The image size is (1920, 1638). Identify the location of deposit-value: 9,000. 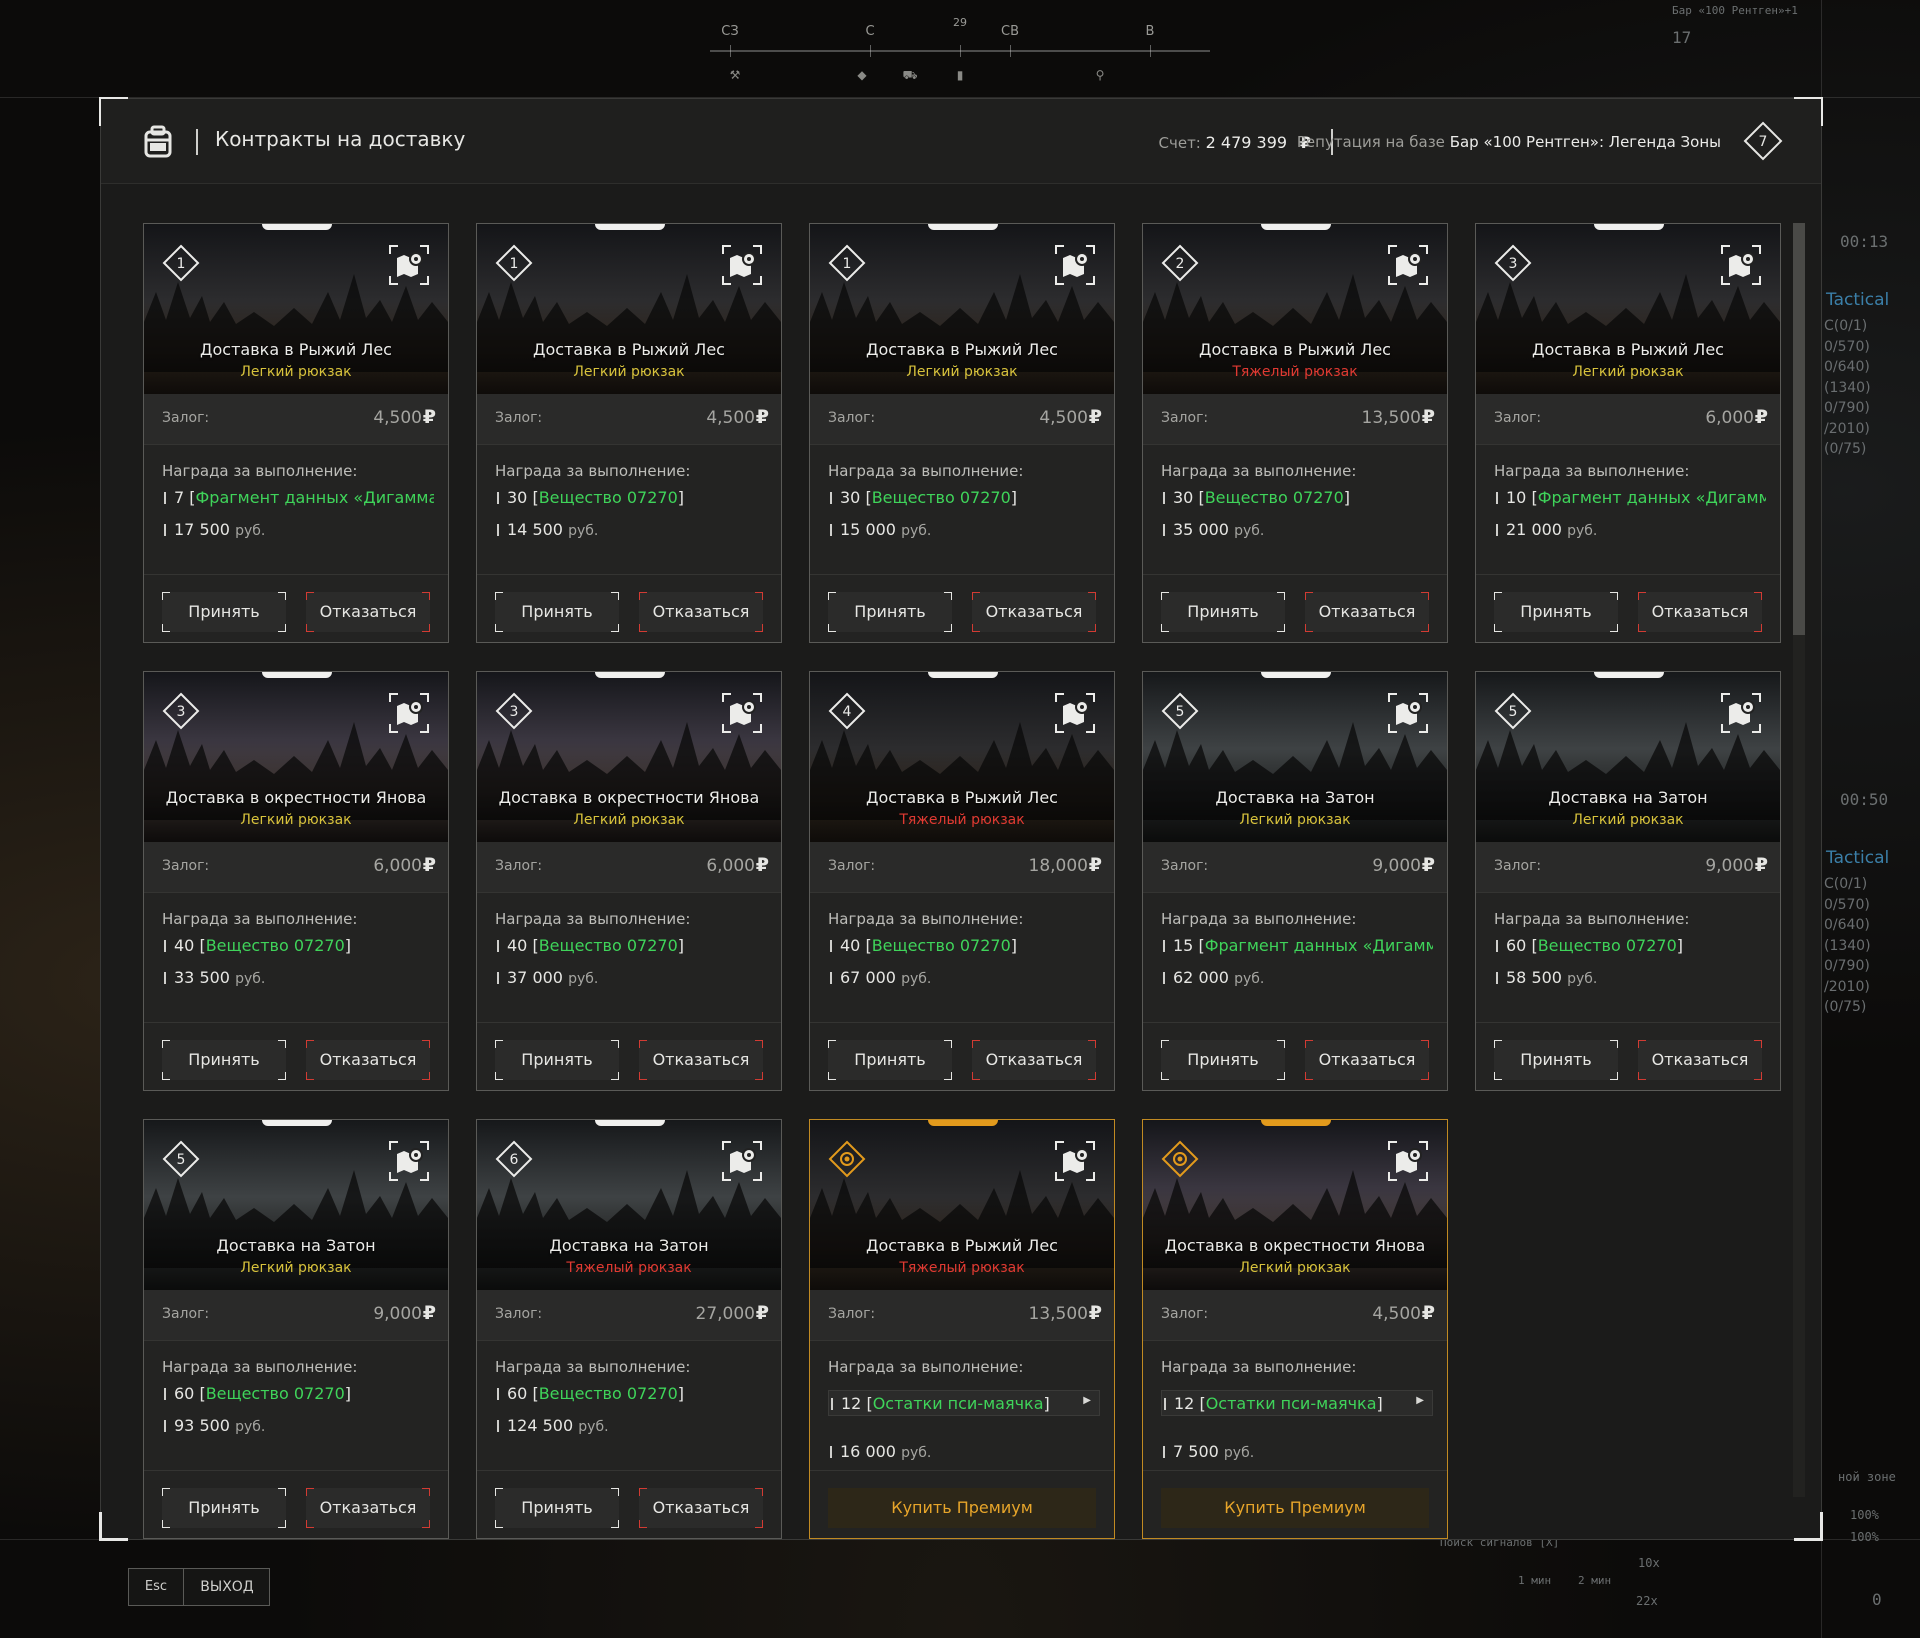
(1729, 866).